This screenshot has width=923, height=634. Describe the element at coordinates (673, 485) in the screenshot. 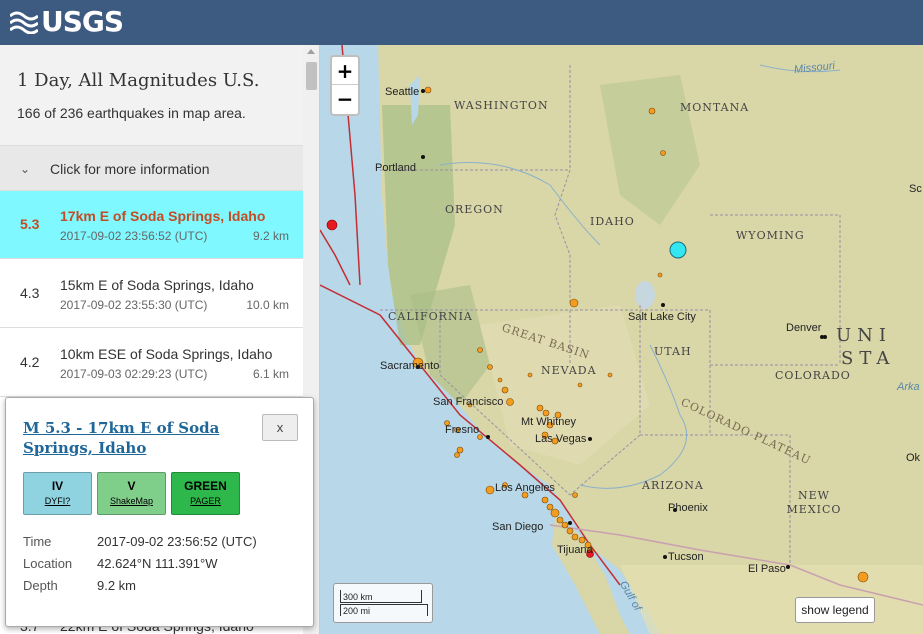

I see `state-label: ARIZONA` at that location.